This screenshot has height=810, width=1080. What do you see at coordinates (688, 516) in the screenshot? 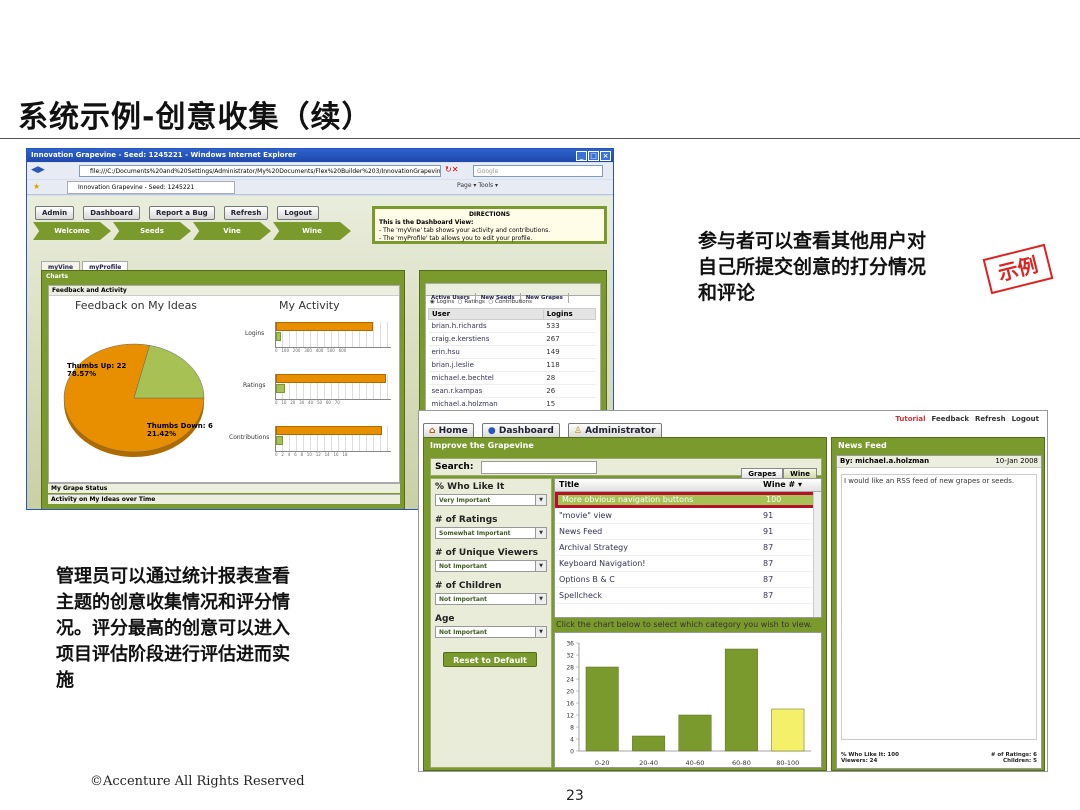
I see `list-item: "movie" view 91` at bounding box center [688, 516].